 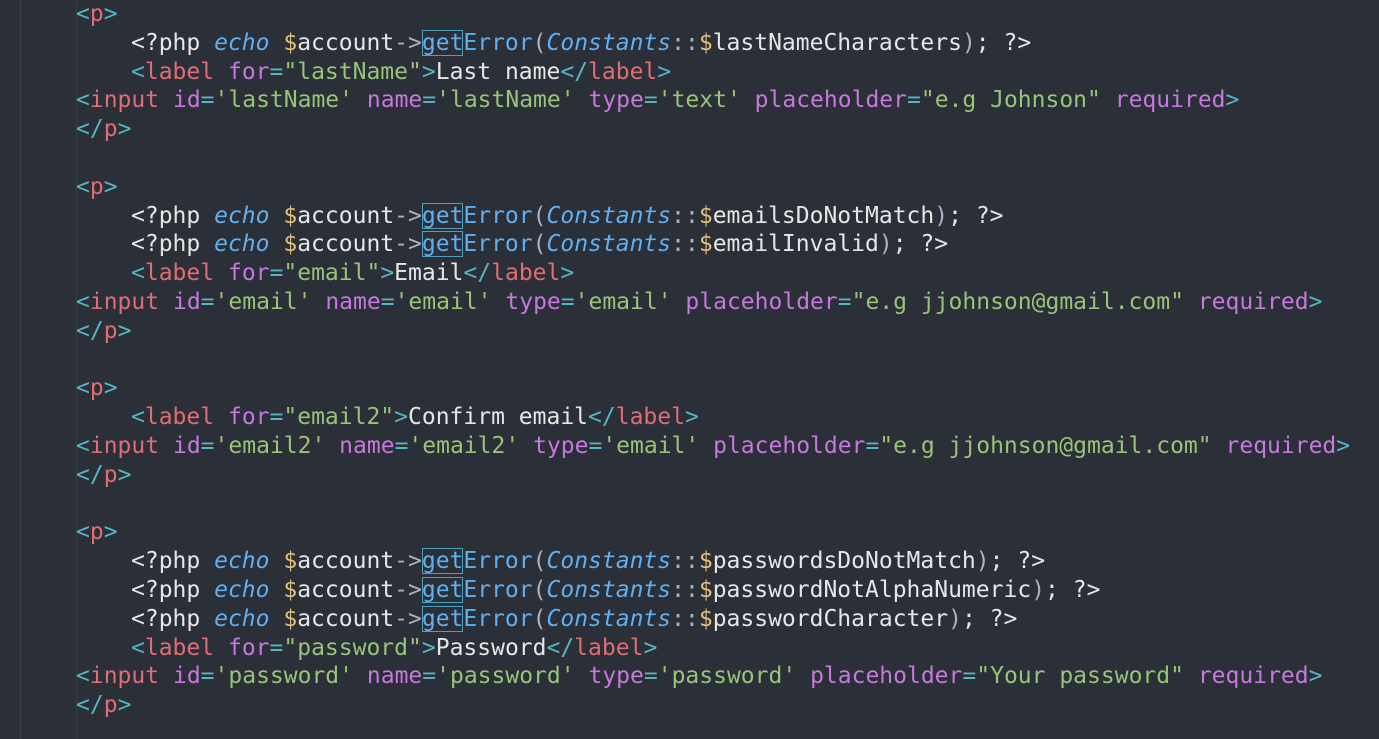 What do you see at coordinates (1017, 302) in the screenshot?
I see `code-token-str: "e.g jjohnson@gmail.com"` at bounding box center [1017, 302].